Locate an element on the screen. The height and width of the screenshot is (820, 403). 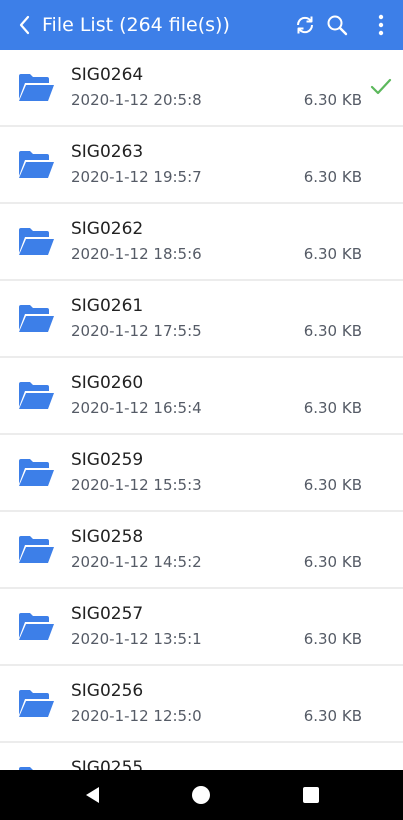
file-name: SIG0258 is located at coordinates (107, 537).